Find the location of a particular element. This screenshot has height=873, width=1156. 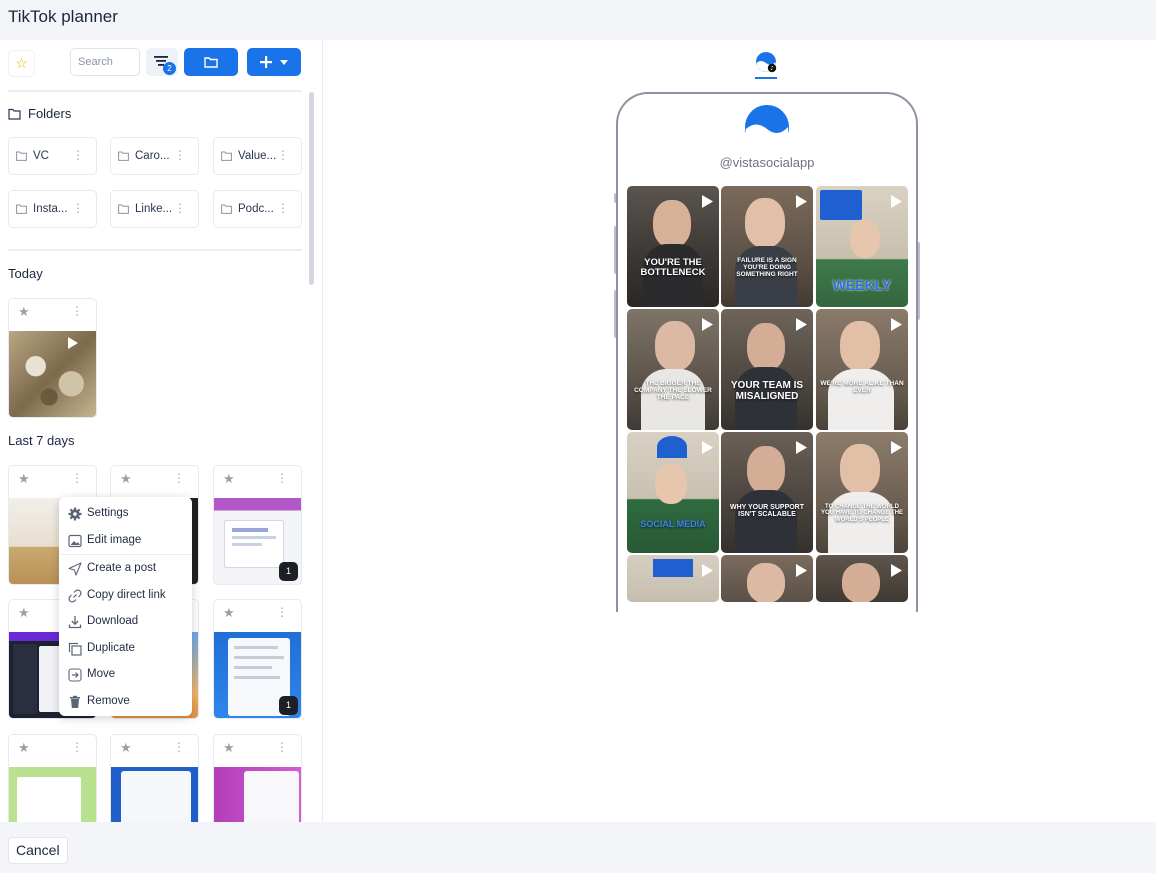

folder-card: Linke... ⋮ is located at coordinates (154, 209).